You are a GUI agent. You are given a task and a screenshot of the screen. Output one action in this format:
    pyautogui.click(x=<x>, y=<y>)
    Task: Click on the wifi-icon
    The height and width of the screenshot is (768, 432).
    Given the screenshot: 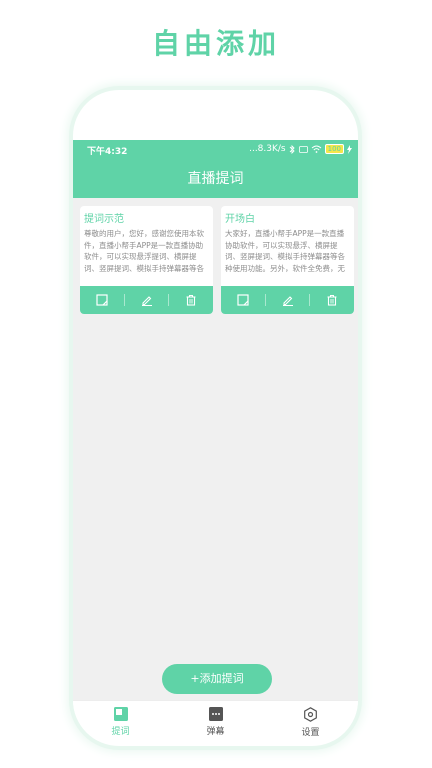 What is the action you would take?
    pyautogui.click(x=316, y=149)
    